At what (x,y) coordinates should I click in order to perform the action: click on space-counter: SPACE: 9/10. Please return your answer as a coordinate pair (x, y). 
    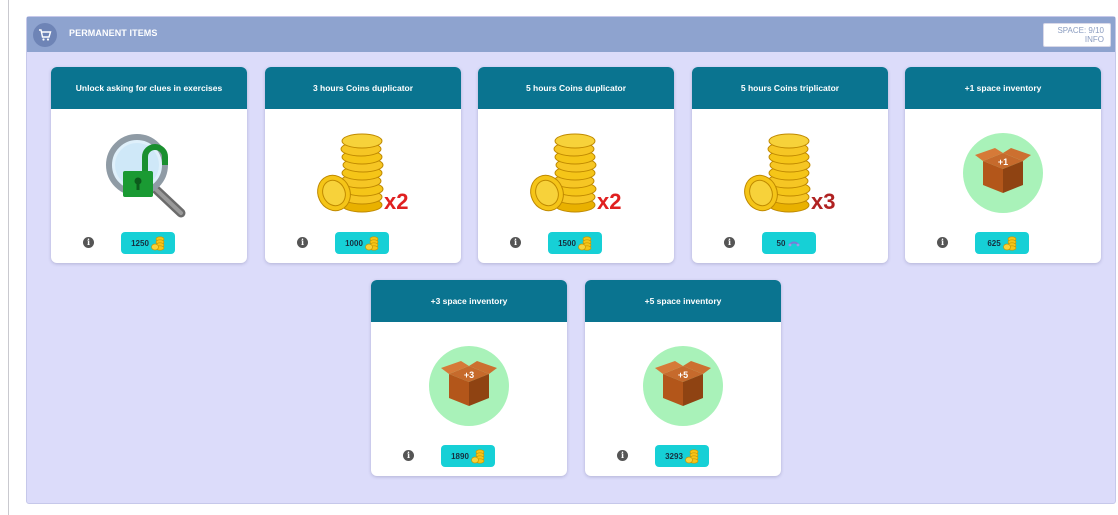
    Looking at the image, I should click on (1080, 30).